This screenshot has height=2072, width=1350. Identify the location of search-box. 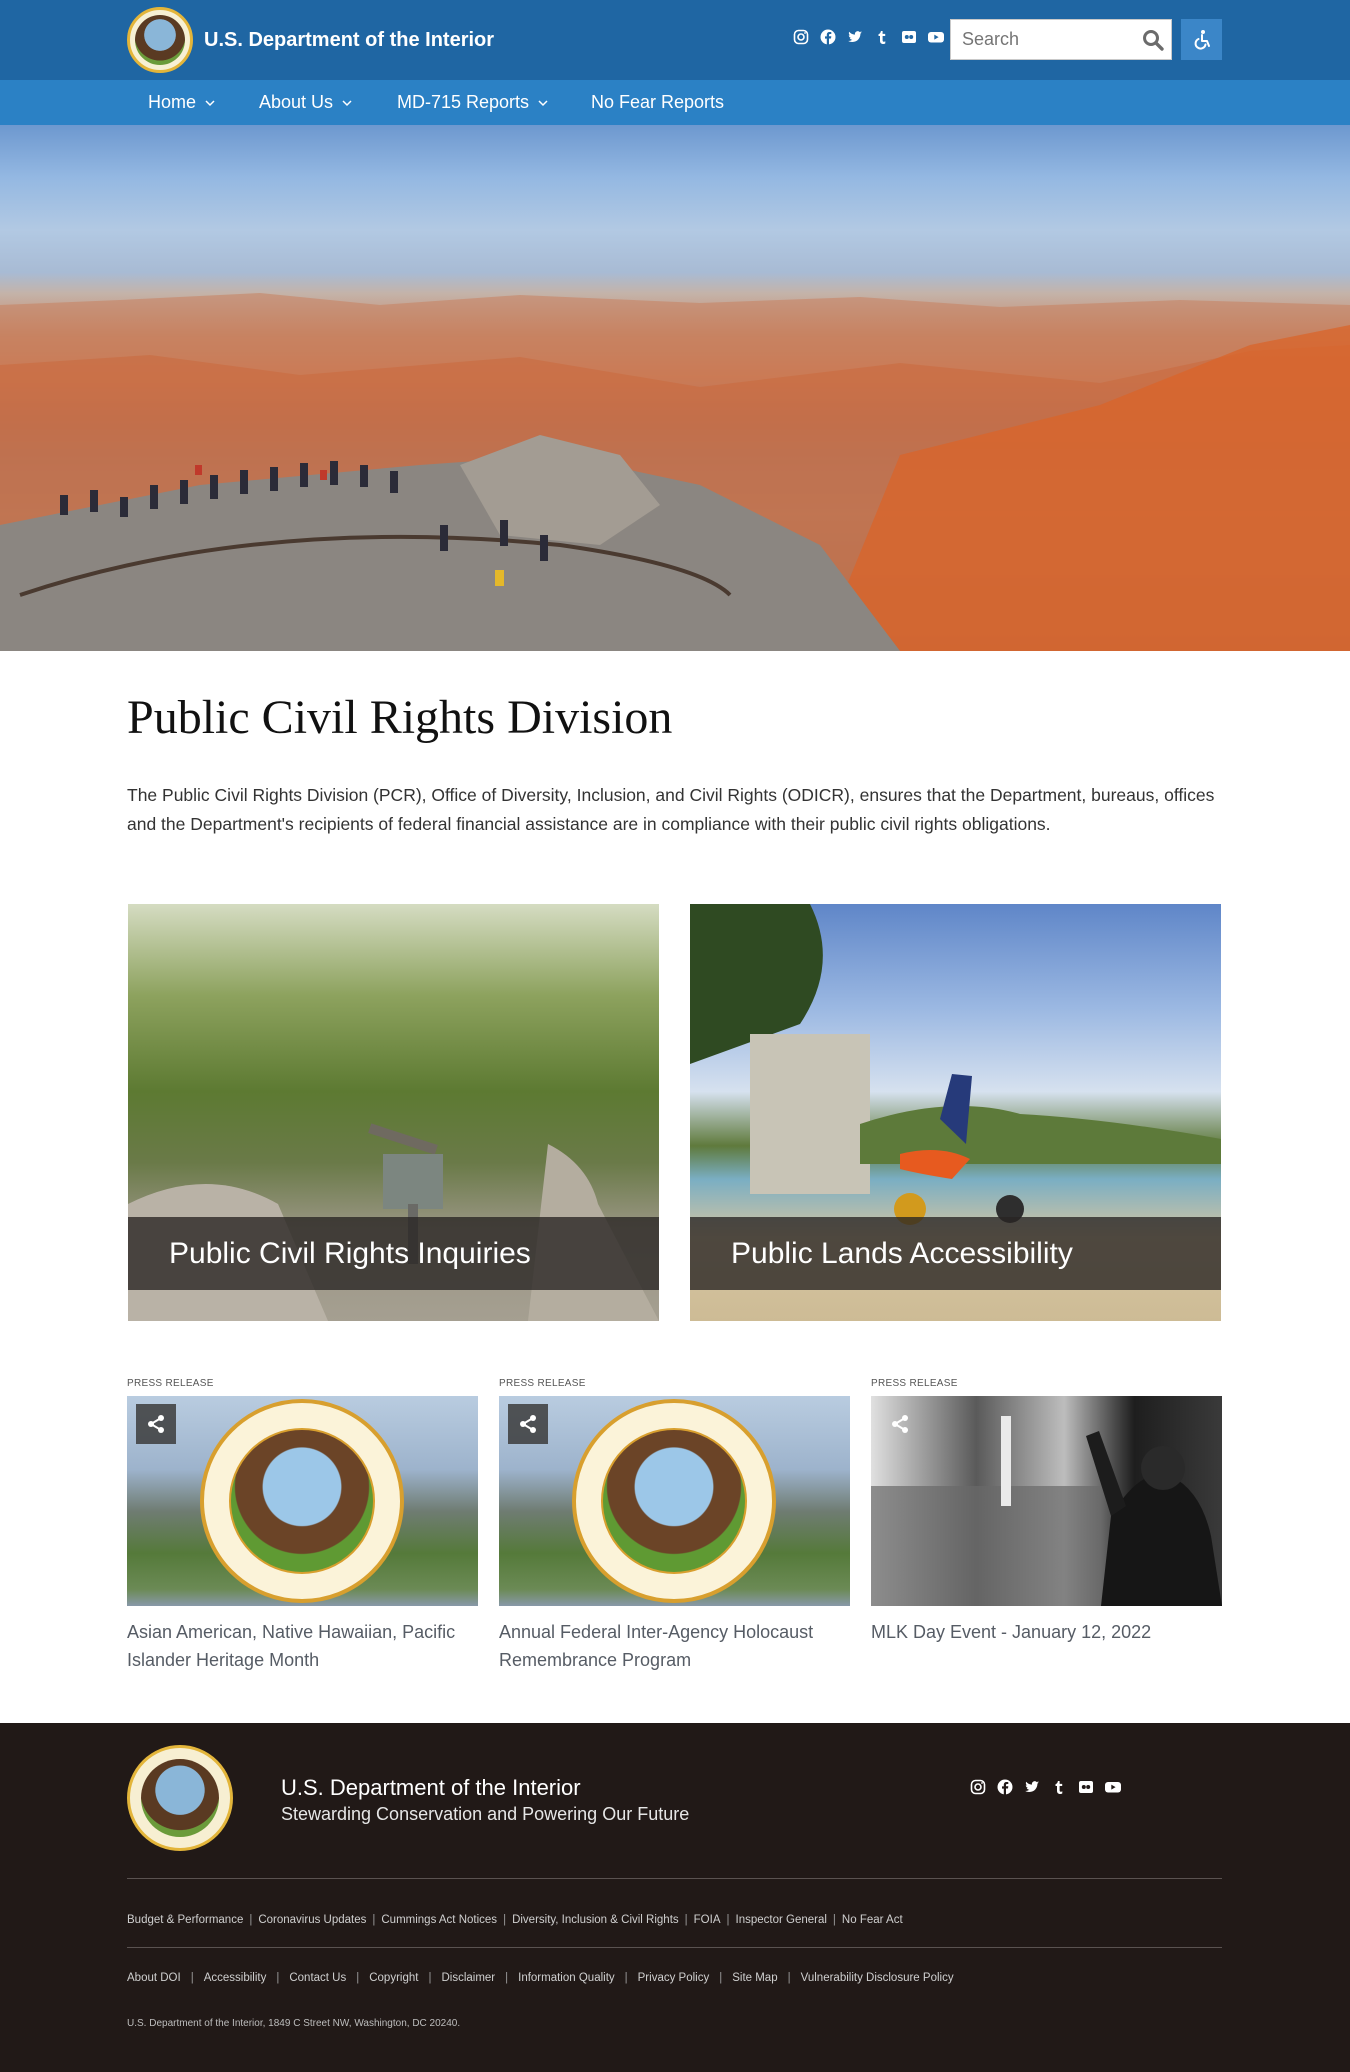
(1061, 39).